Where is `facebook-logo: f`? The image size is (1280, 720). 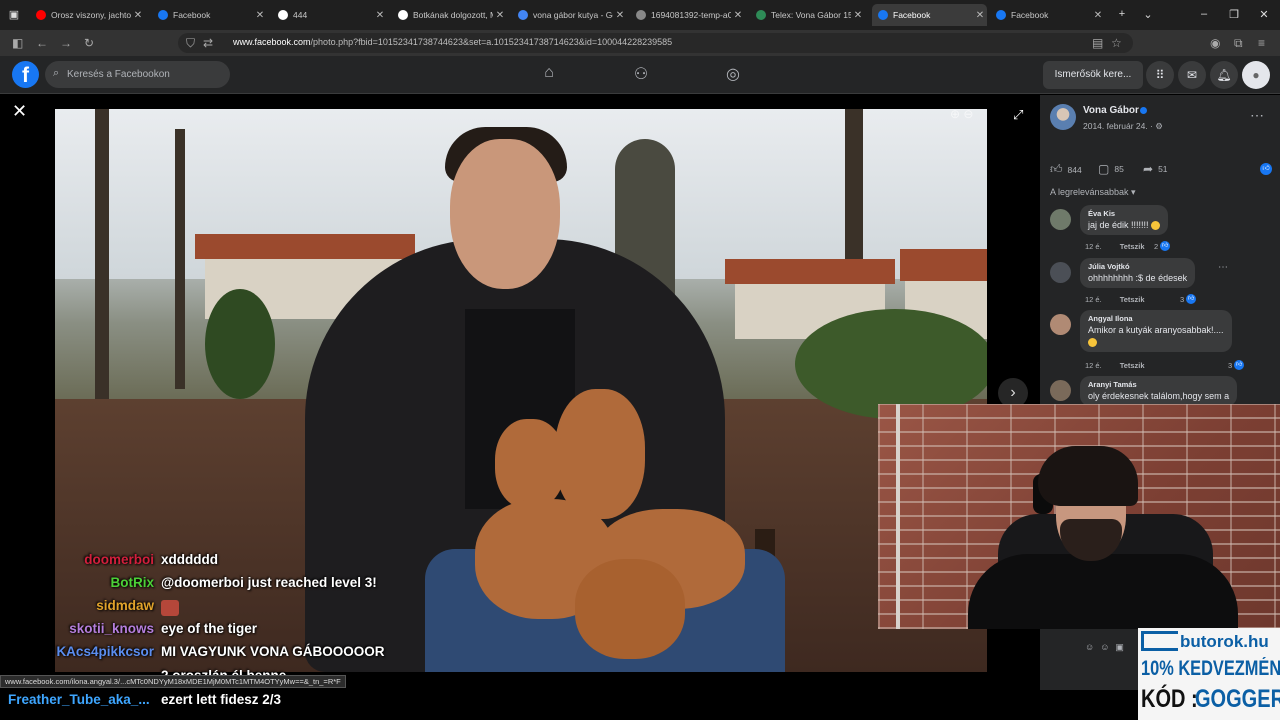 facebook-logo: f is located at coordinates (25, 74).